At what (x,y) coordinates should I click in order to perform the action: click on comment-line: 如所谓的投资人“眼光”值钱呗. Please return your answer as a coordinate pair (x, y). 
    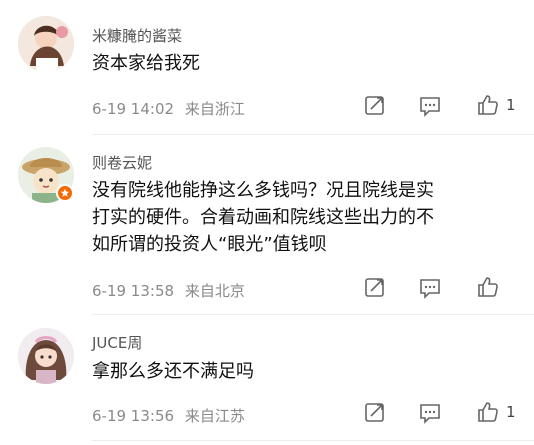
    Looking at the image, I should click on (209, 244).